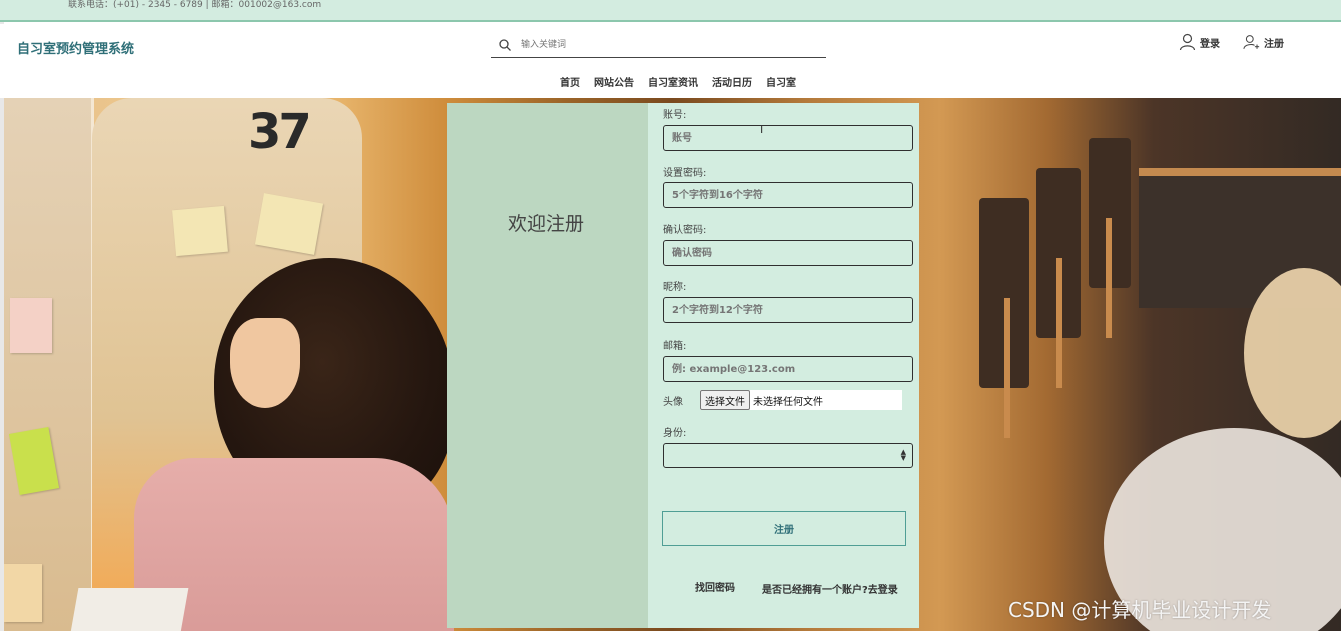  What do you see at coordinates (670, 61) in the screenshot?
I see `site-header: 自习室预约管理系统 登录 注册 首页 网站公告 自习室资讯 活动日历 自习室` at bounding box center [670, 61].